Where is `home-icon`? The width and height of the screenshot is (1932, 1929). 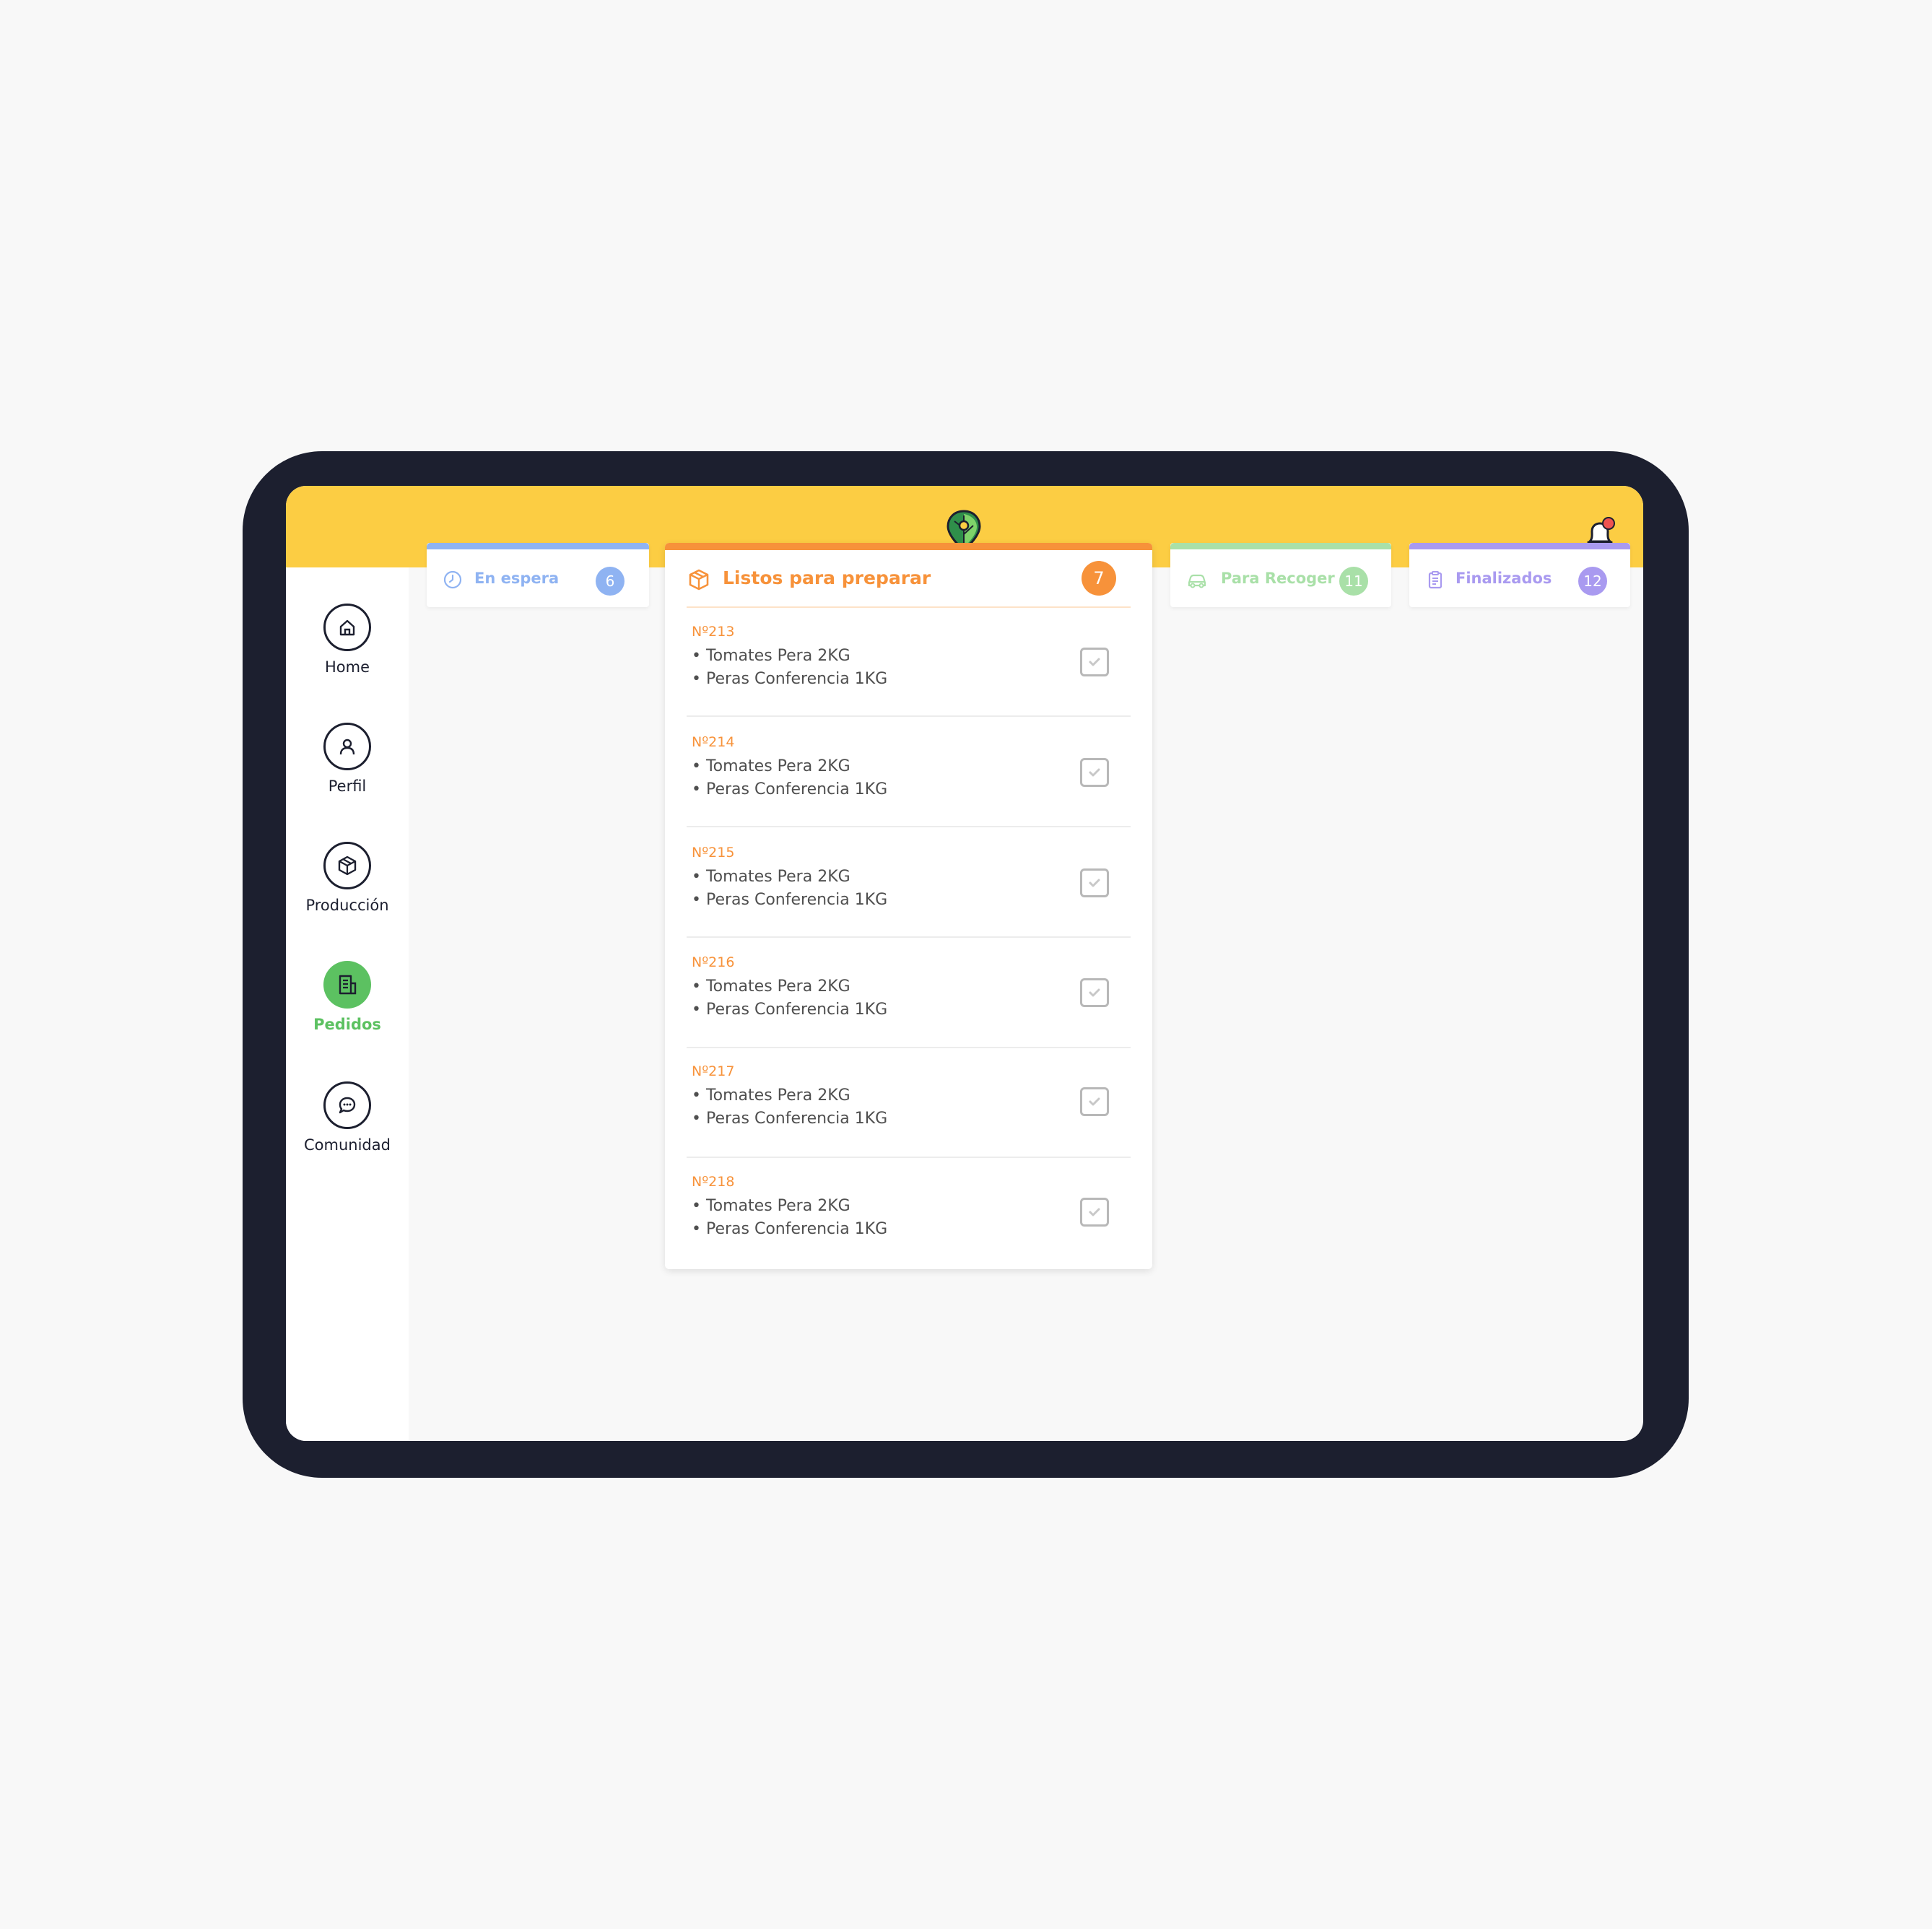 home-icon is located at coordinates (347, 627).